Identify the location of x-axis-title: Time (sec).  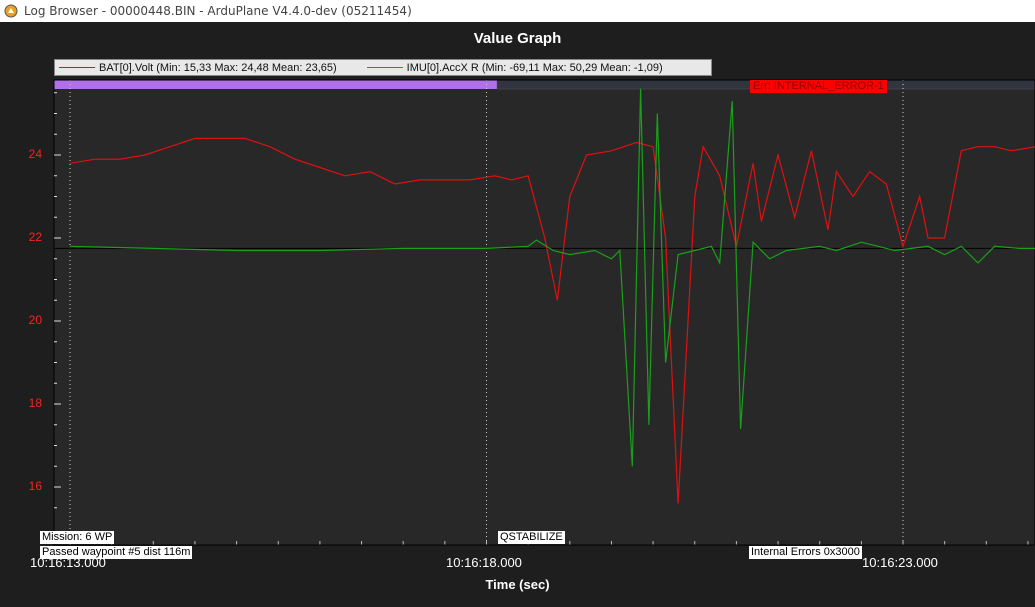
(517, 584).